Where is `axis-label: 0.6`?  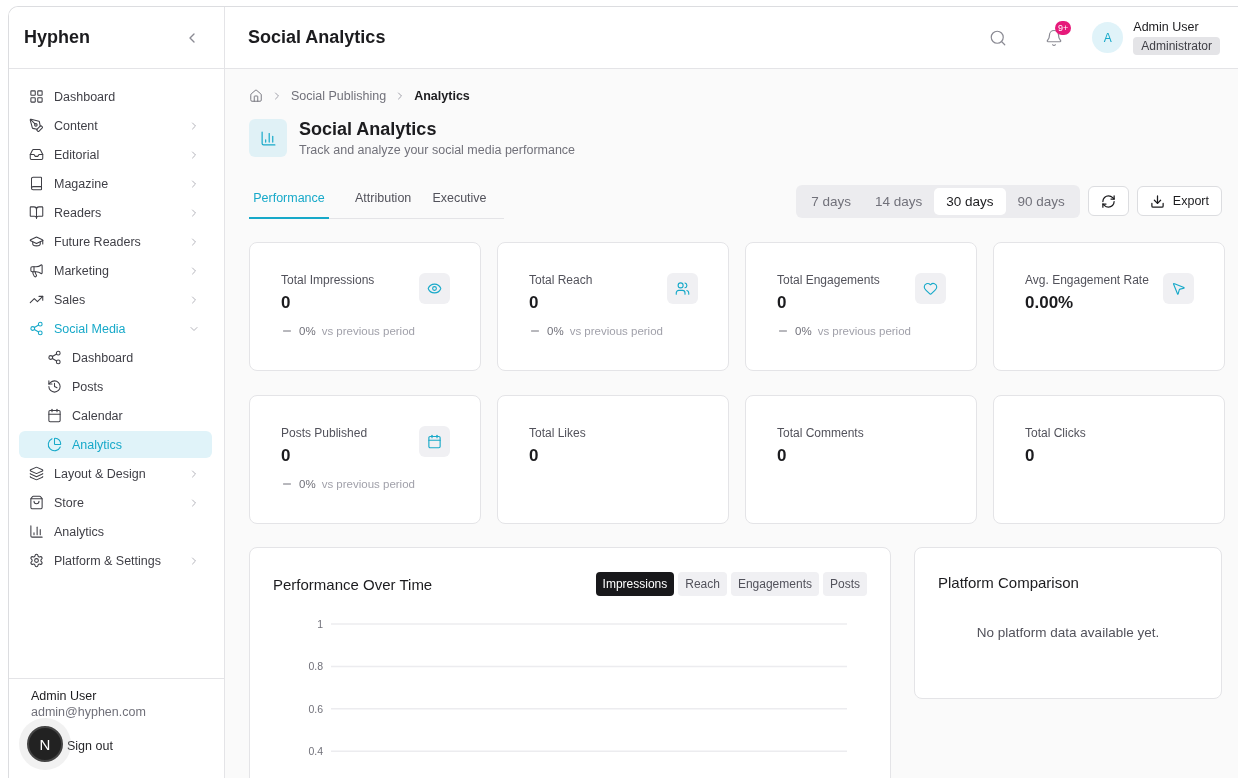 axis-label: 0.6 is located at coordinates (315, 708).